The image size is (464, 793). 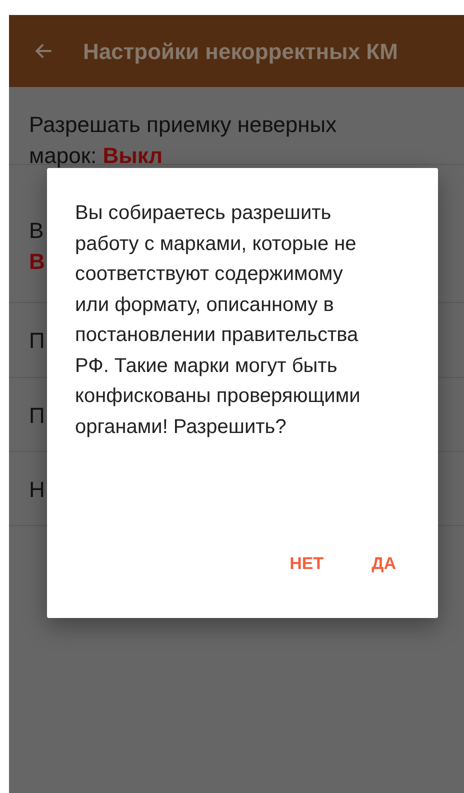 I want to click on dialog-button: НЕТ, so click(x=307, y=563).